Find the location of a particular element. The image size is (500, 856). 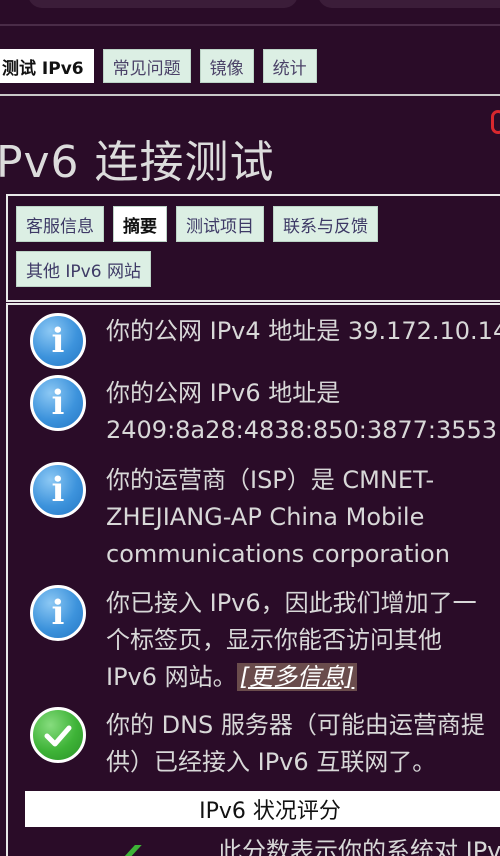

check-icon is located at coordinates (58, 735).